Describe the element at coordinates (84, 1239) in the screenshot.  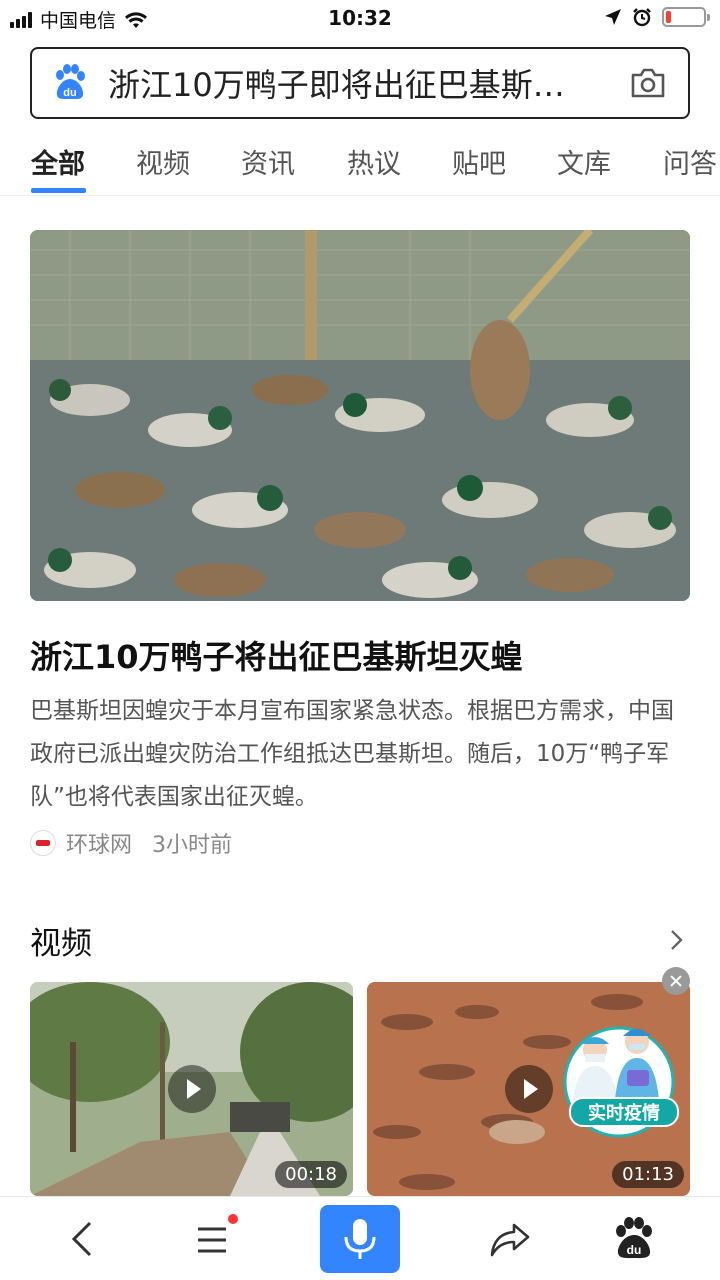
I see `back-icon` at that location.